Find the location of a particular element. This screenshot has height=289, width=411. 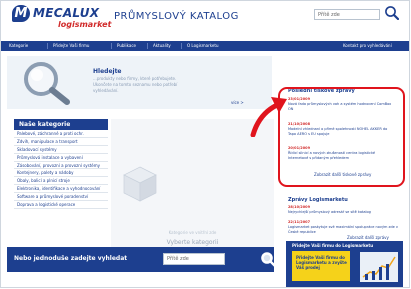

mecalux-logo-icon: M is located at coordinates (21, 13).